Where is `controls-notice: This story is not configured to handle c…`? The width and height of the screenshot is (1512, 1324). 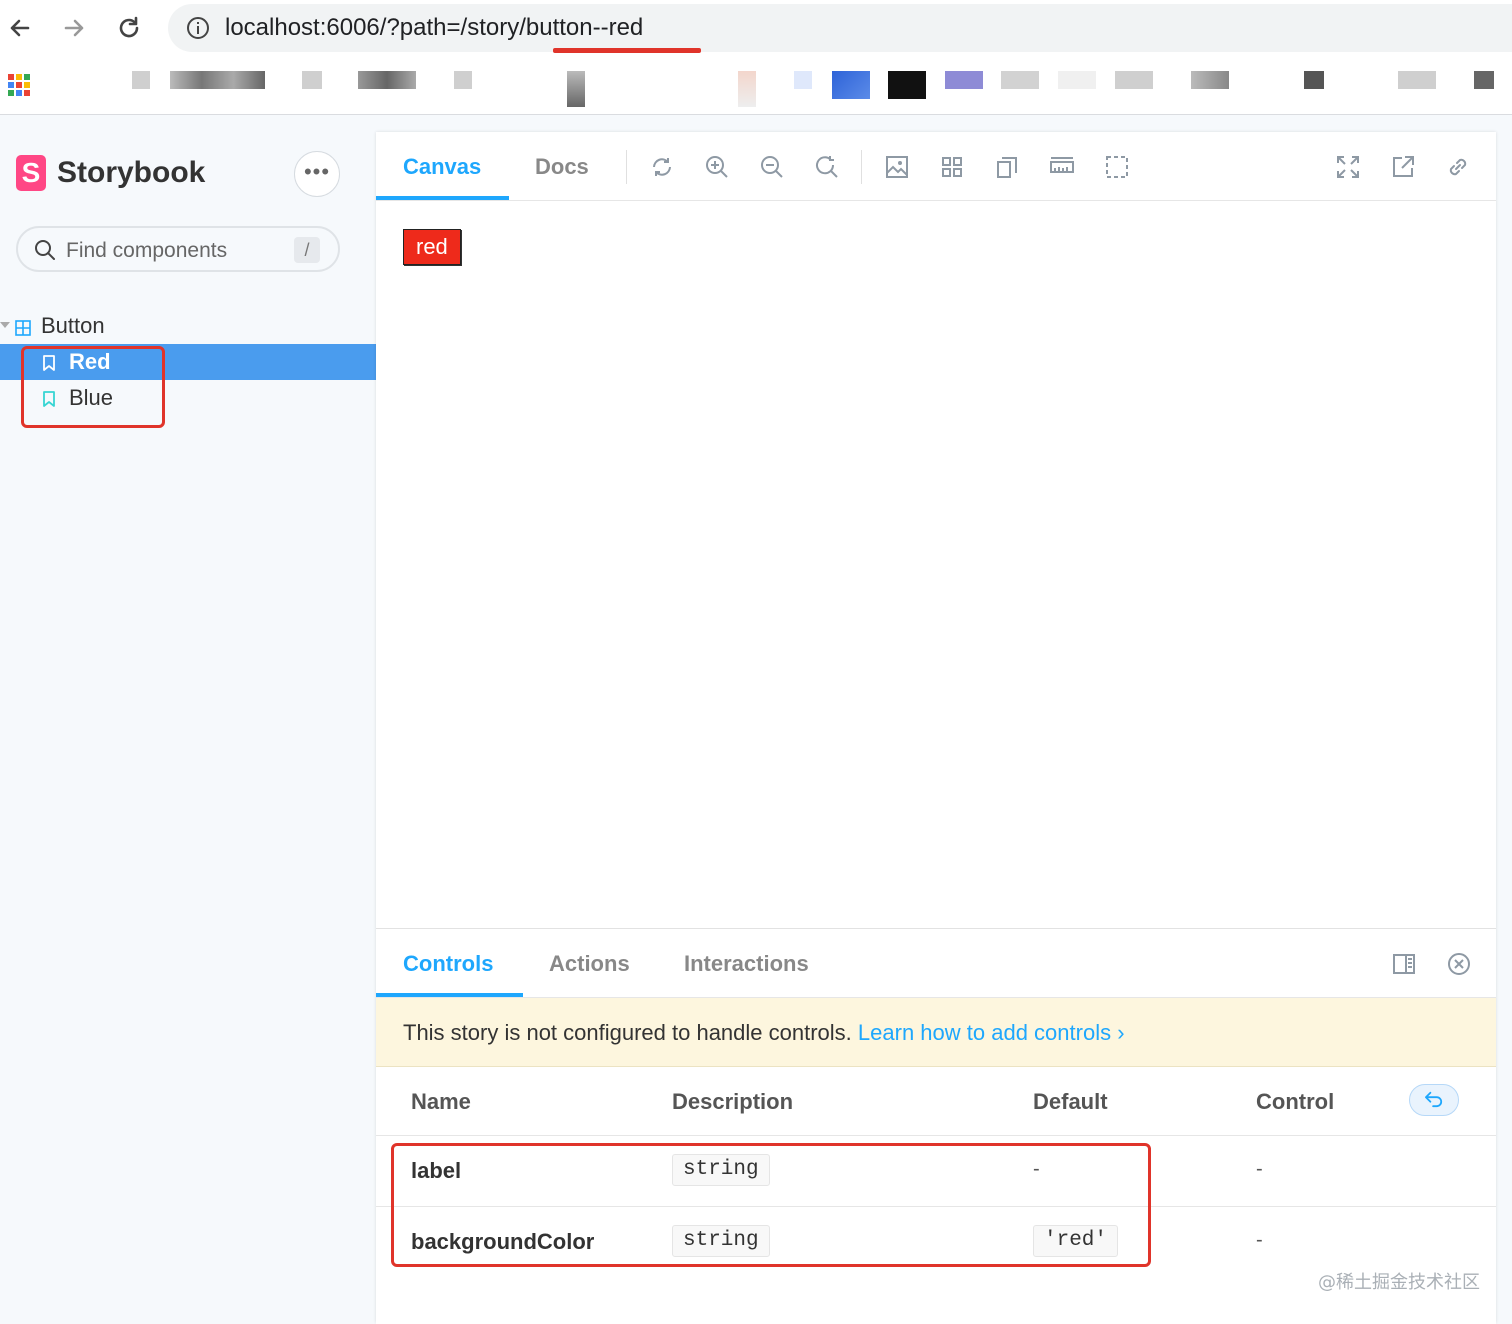
controls-notice: This story is not configured to handle c… is located at coordinates (936, 1032).